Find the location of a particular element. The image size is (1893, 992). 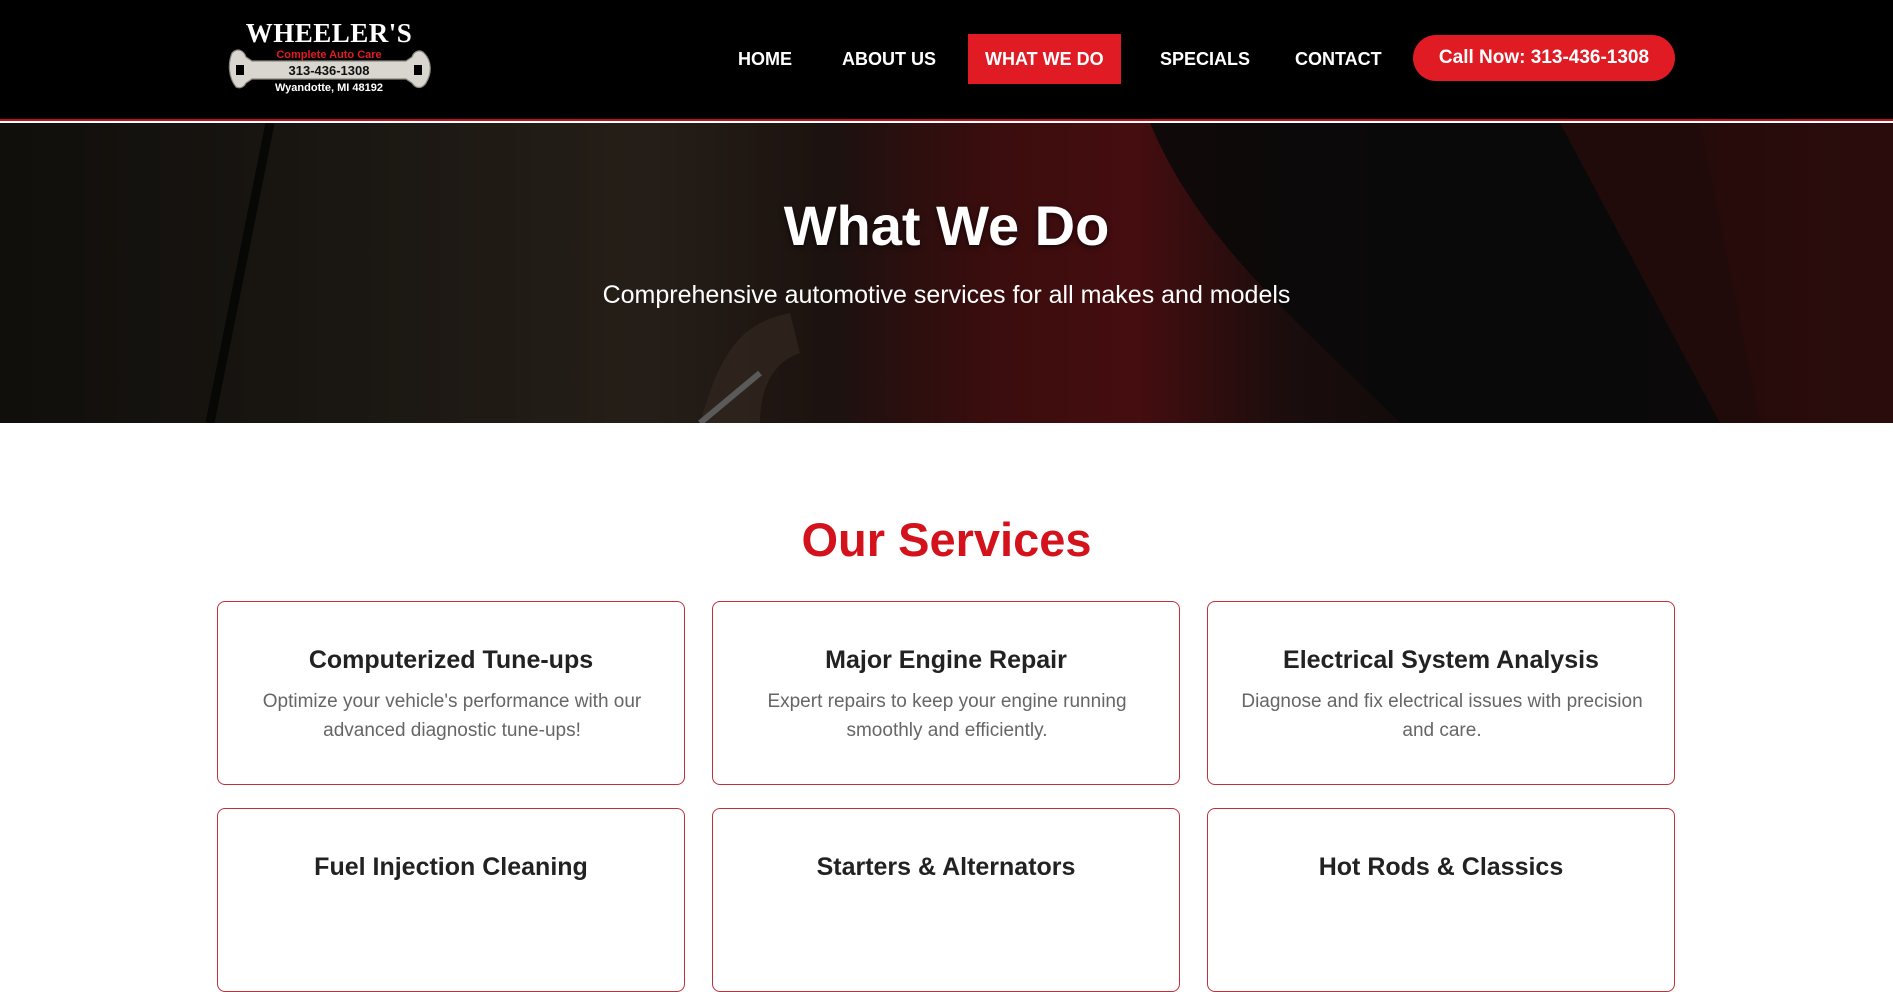

page-title: What We Do is located at coordinates (946, 225).